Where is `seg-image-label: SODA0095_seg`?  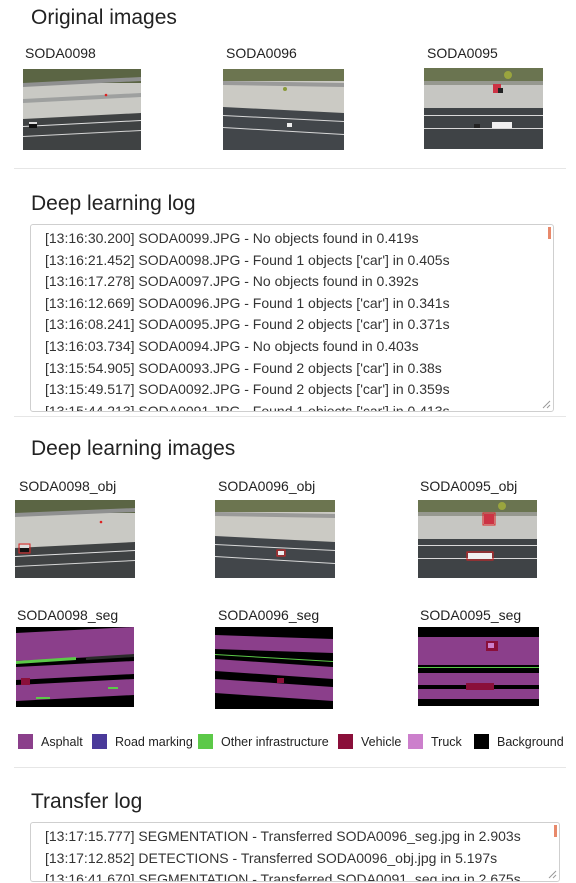 seg-image-label: SODA0095_seg is located at coordinates (471, 615).